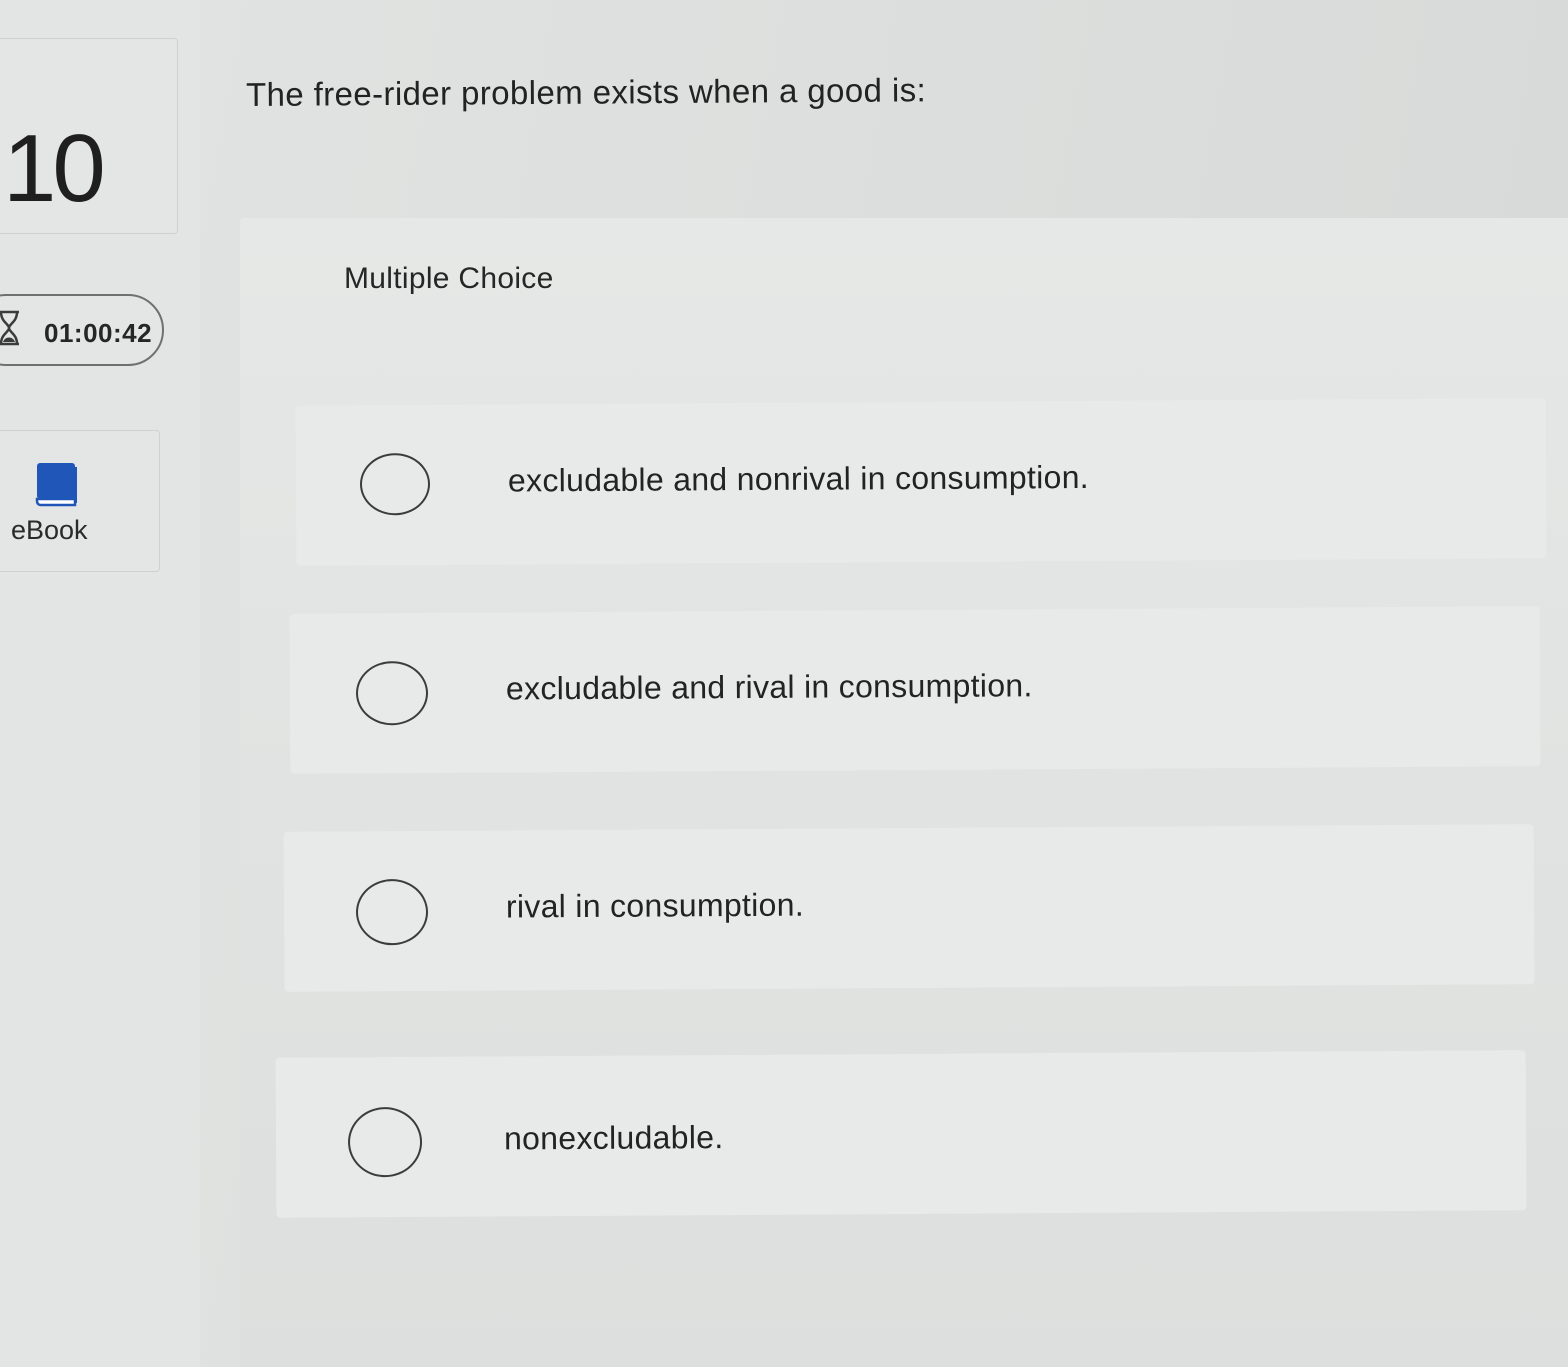 The image size is (1568, 1367). Describe the element at coordinates (56, 485) in the screenshot. I see `book-icon` at that location.